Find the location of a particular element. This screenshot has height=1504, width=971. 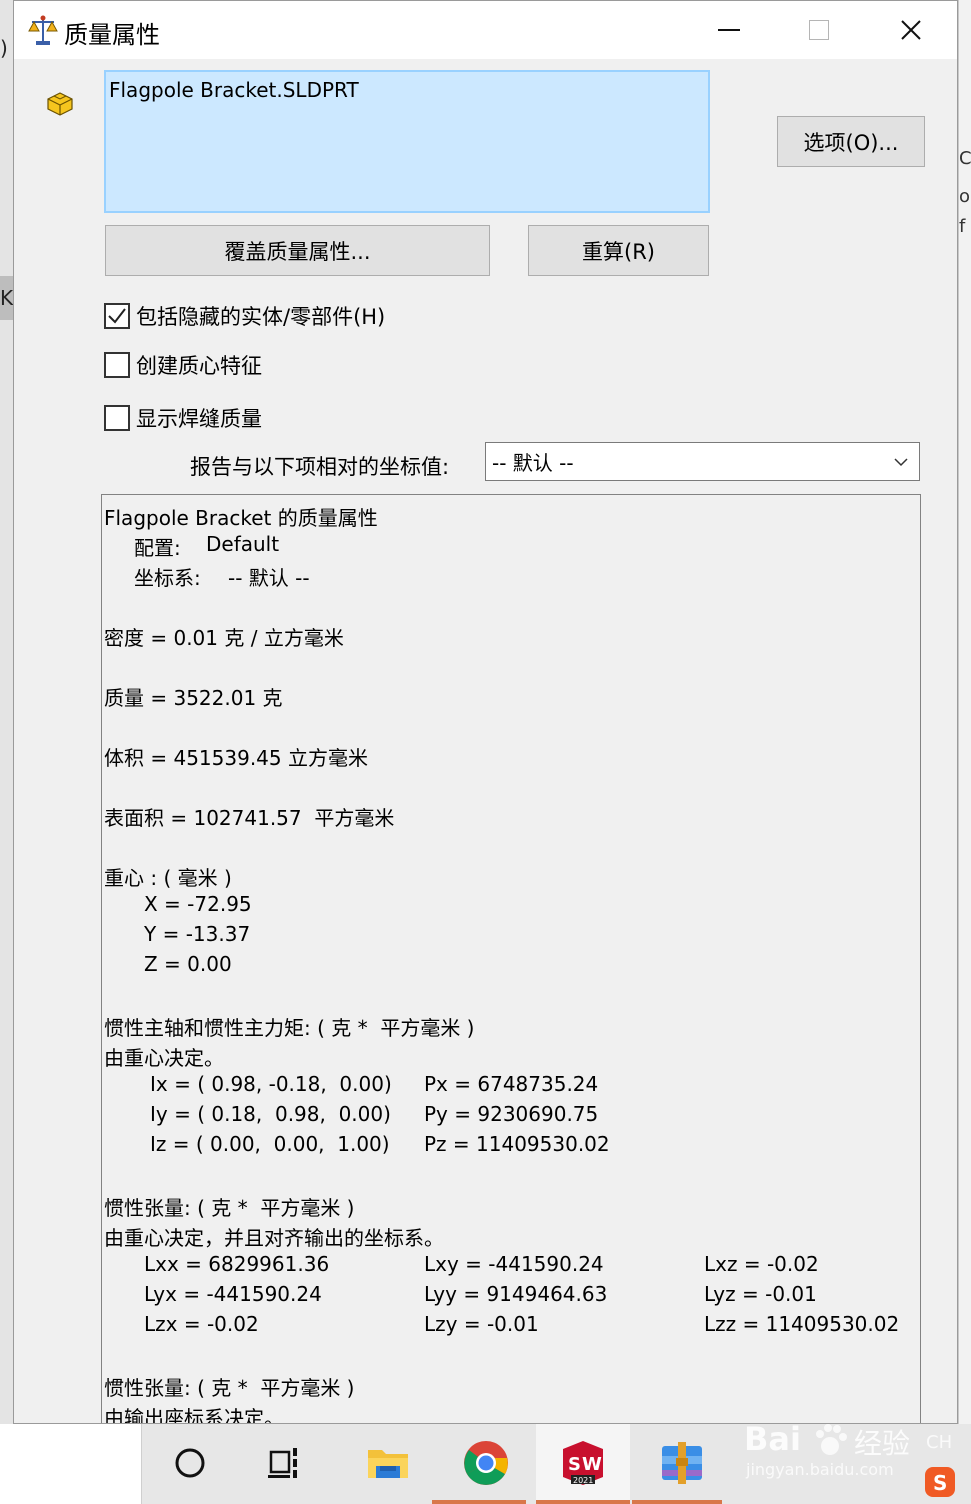

density-line: 密度 = 0.01 克 / 立方毫米 is located at coordinates (224, 638).